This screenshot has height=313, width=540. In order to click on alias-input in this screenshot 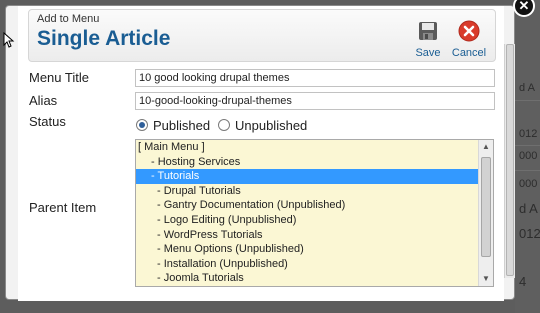, I will do `click(315, 101)`.